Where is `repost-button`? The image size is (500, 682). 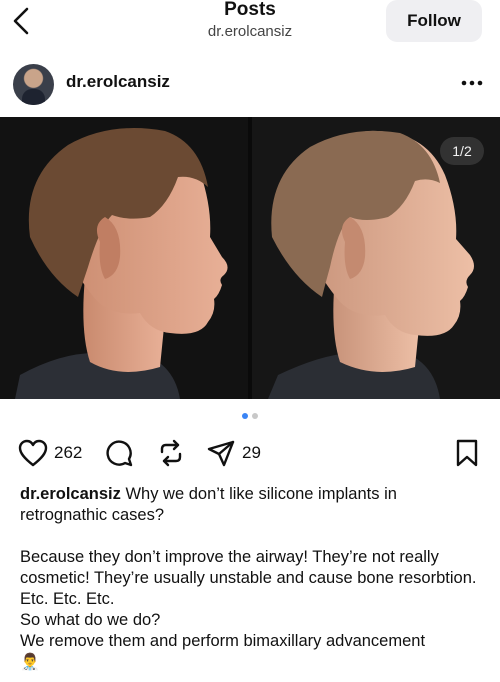
repost-button is located at coordinates (171, 453).